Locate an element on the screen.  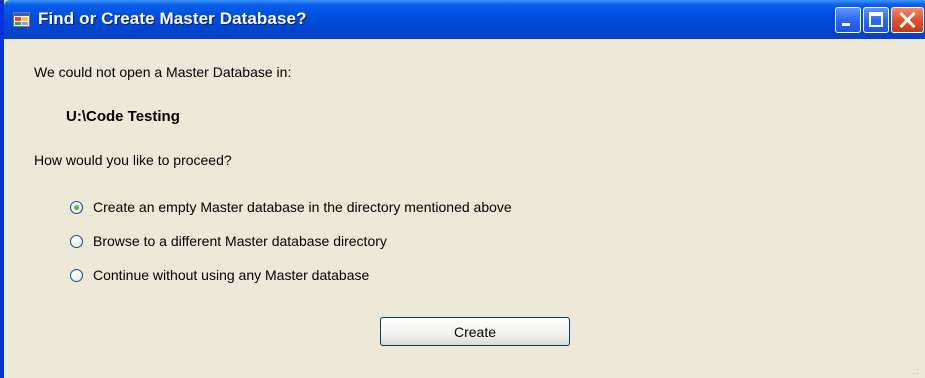
close-icon is located at coordinates (907, 20).